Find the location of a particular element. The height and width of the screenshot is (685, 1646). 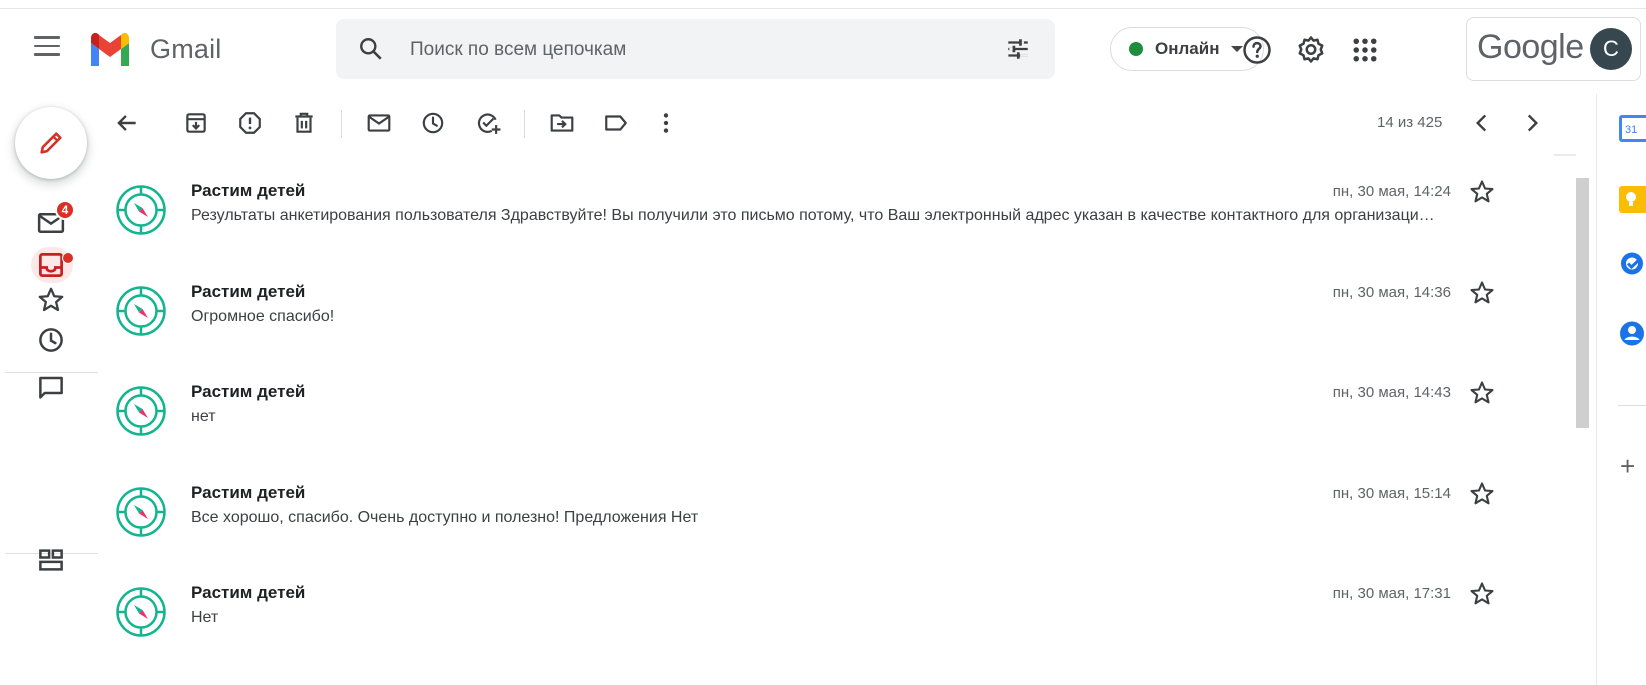

older-chevron-right-icon is located at coordinates (1532, 123).